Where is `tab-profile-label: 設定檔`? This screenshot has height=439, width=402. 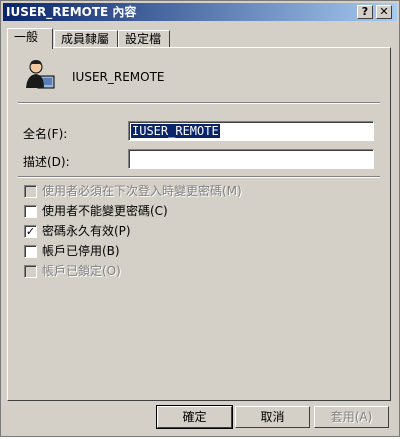 tab-profile-label: 設定檔 is located at coordinates (143, 39).